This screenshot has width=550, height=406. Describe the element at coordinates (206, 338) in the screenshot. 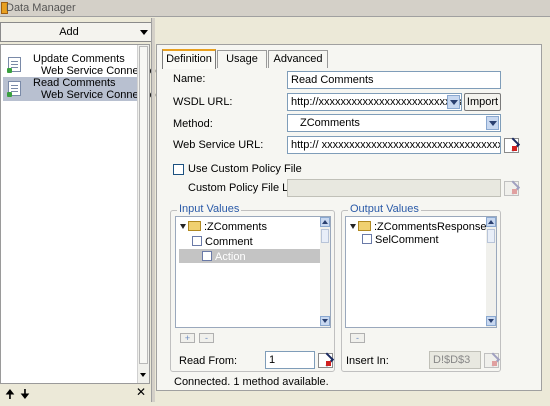

I see `remove-input-button: -` at that location.